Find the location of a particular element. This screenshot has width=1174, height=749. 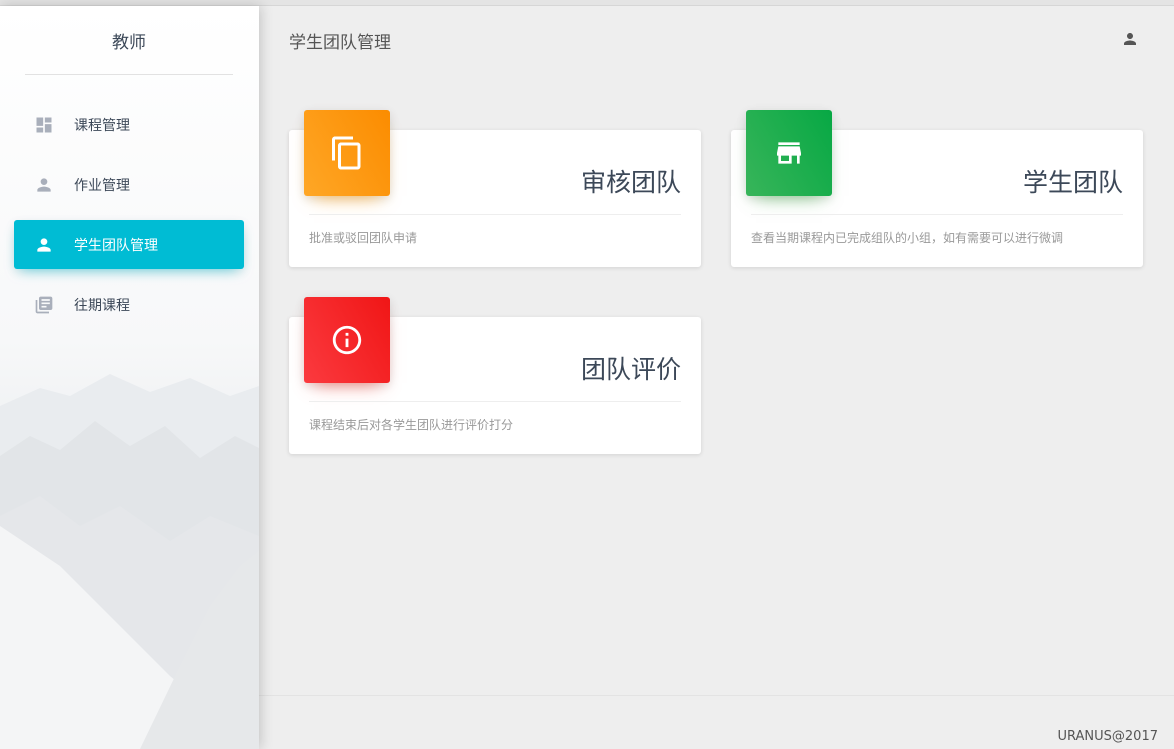

card-description: 批准或驳回团队申请 is located at coordinates (363, 238).